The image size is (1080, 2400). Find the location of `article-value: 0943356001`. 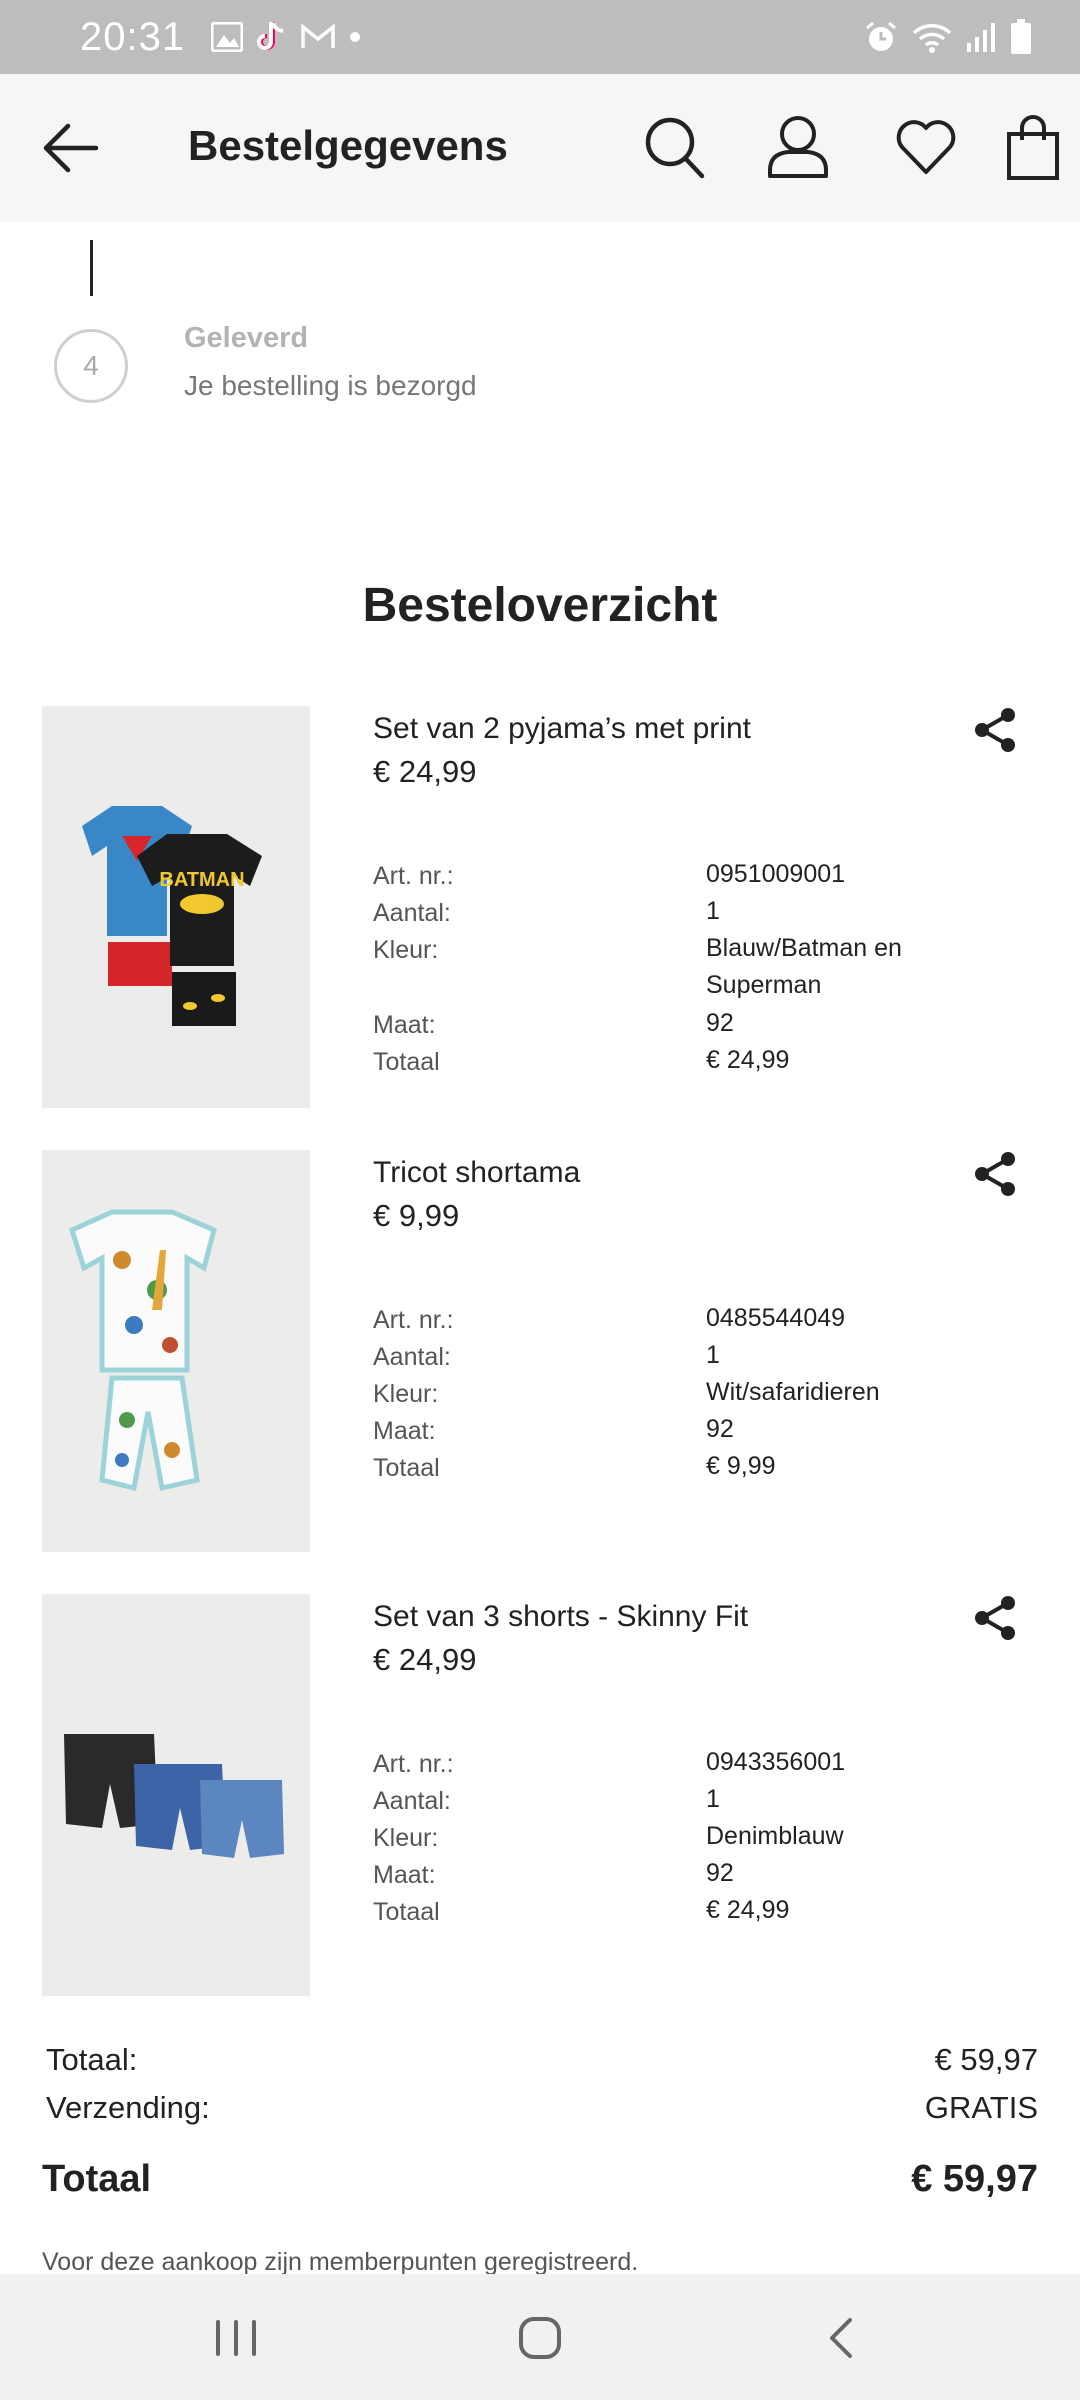

article-value: 0943356001 is located at coordinates (776, 1762).